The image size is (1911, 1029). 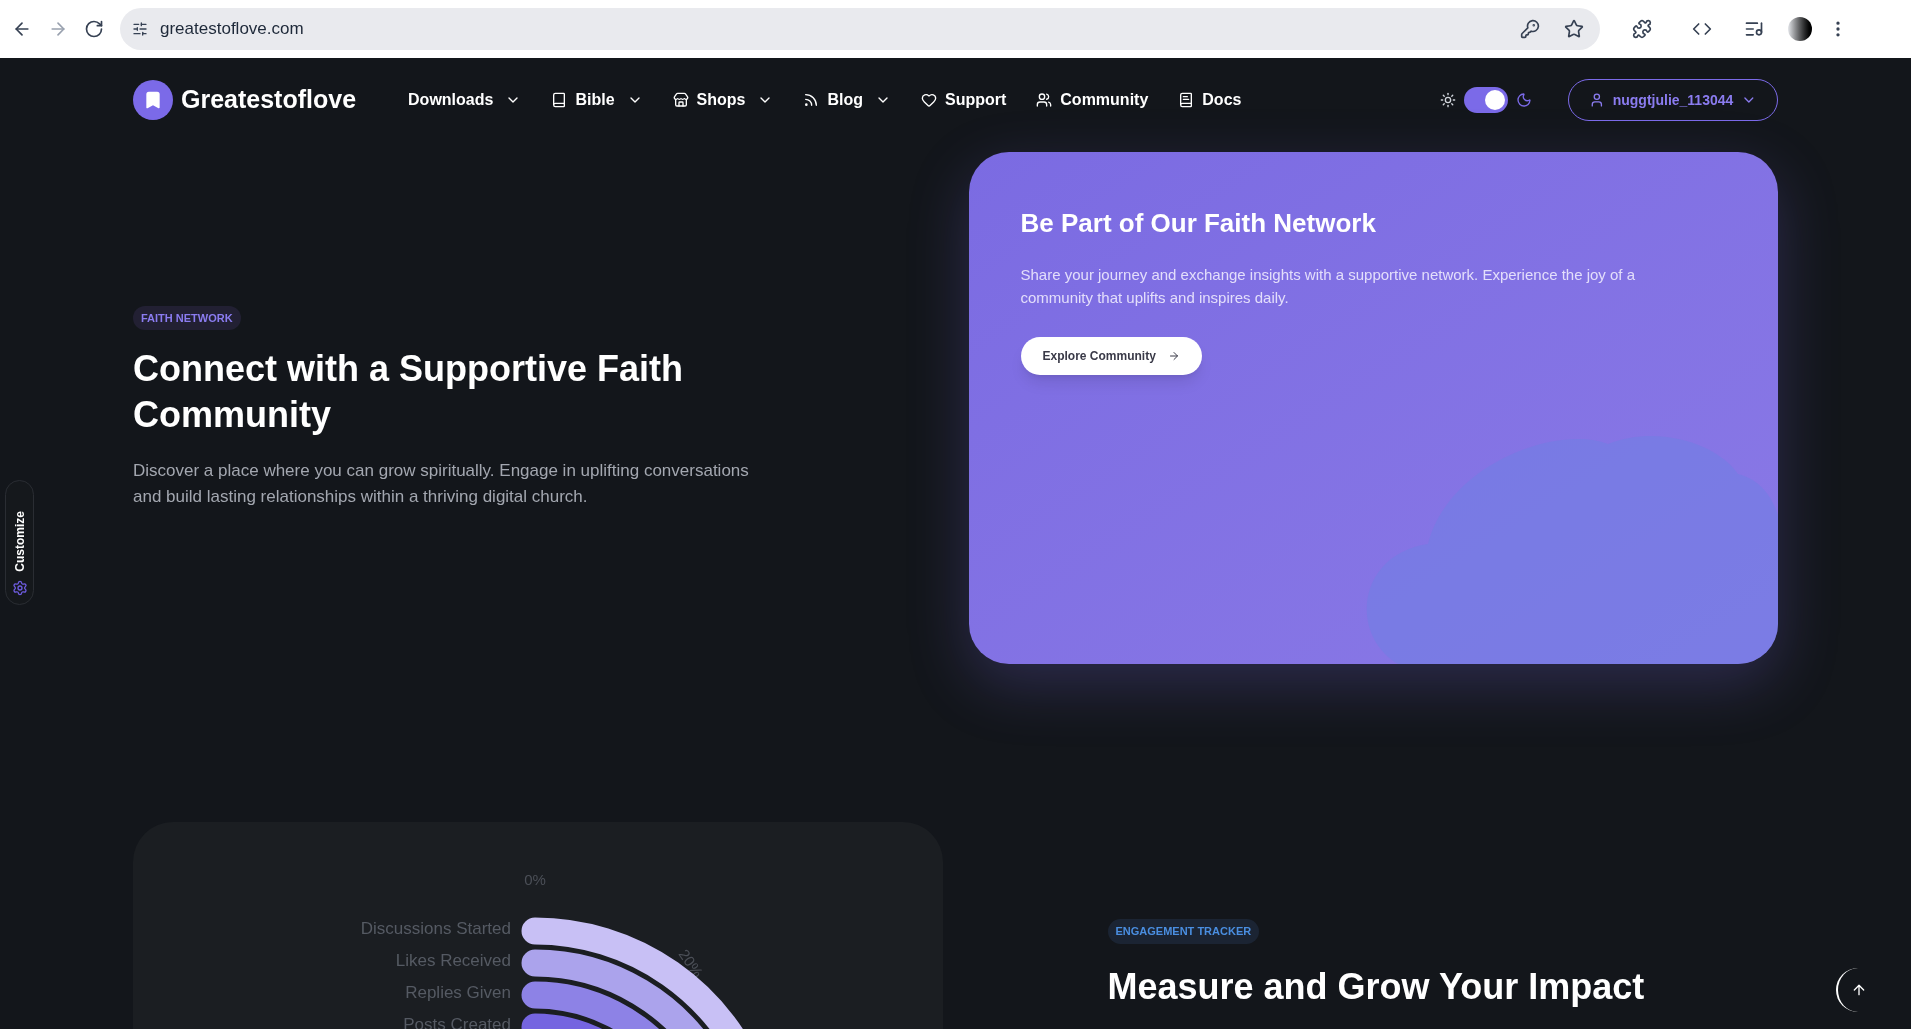 I want to click on reload-icon, so click(x=94, y=29).